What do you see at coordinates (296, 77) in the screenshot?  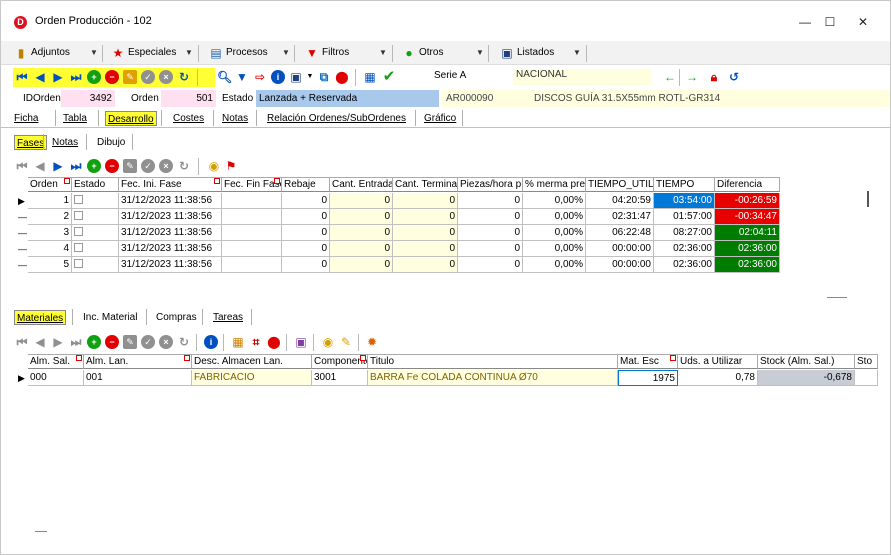 I see `printer-icon: ▣` at bounding box center [296, 77].